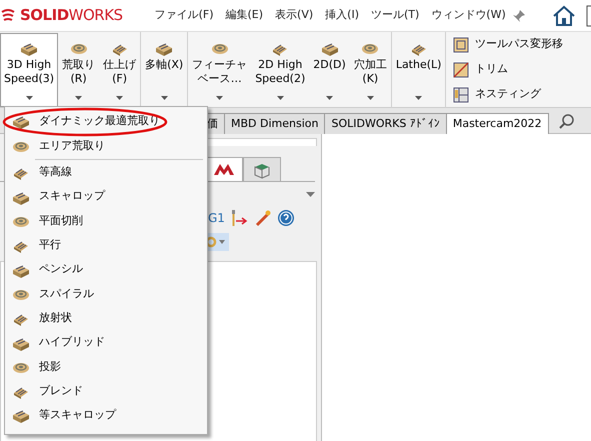 The height and width of the screenshot is (441, 591). Describe the element at coordinates (497, 123) in the screenshot. I see `tab: Mastercam2022` at that location.